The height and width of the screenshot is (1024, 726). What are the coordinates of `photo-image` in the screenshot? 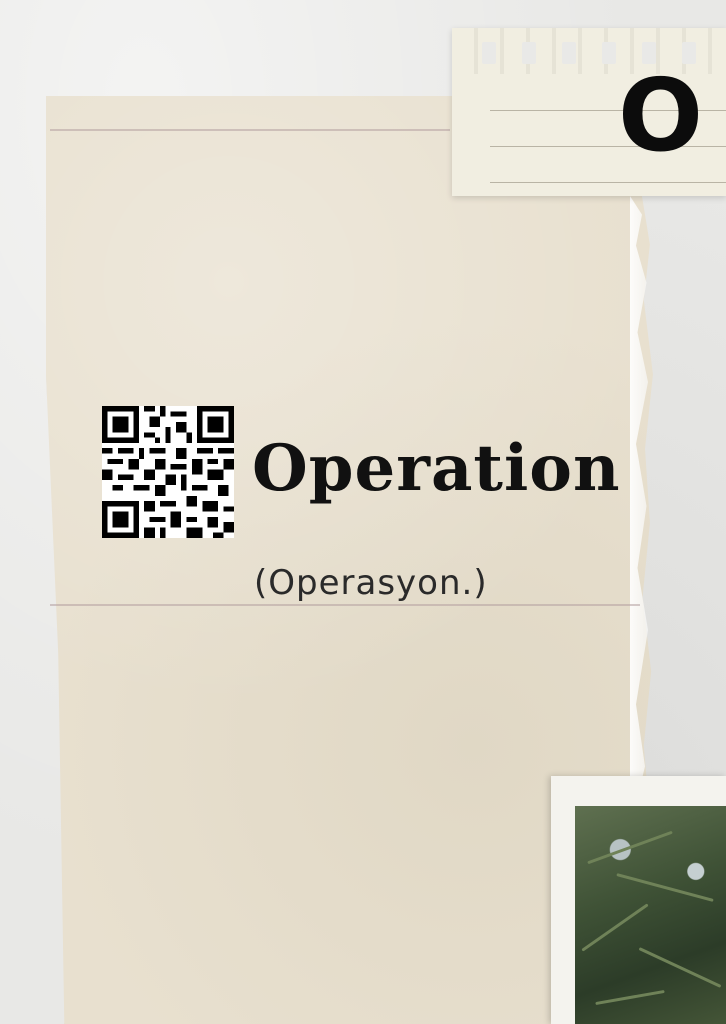 It's located at (650, 915).